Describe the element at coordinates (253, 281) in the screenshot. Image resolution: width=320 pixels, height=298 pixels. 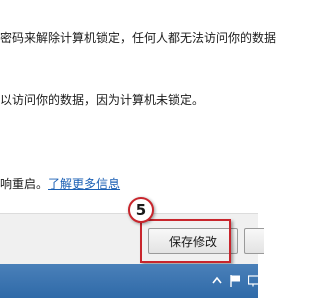
I see `monitor-icon` at that location.